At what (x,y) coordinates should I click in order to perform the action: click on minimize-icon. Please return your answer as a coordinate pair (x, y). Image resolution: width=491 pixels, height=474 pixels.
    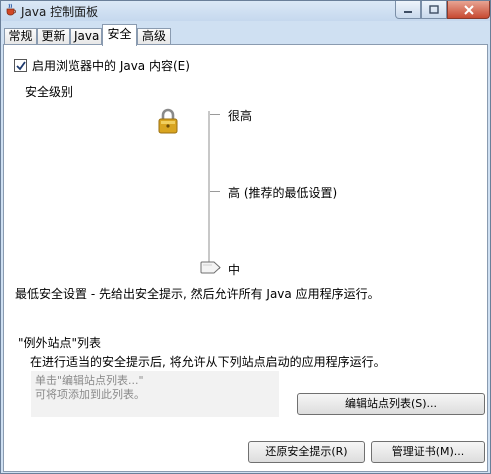
    Looking at the image, I should click on (408, 11).